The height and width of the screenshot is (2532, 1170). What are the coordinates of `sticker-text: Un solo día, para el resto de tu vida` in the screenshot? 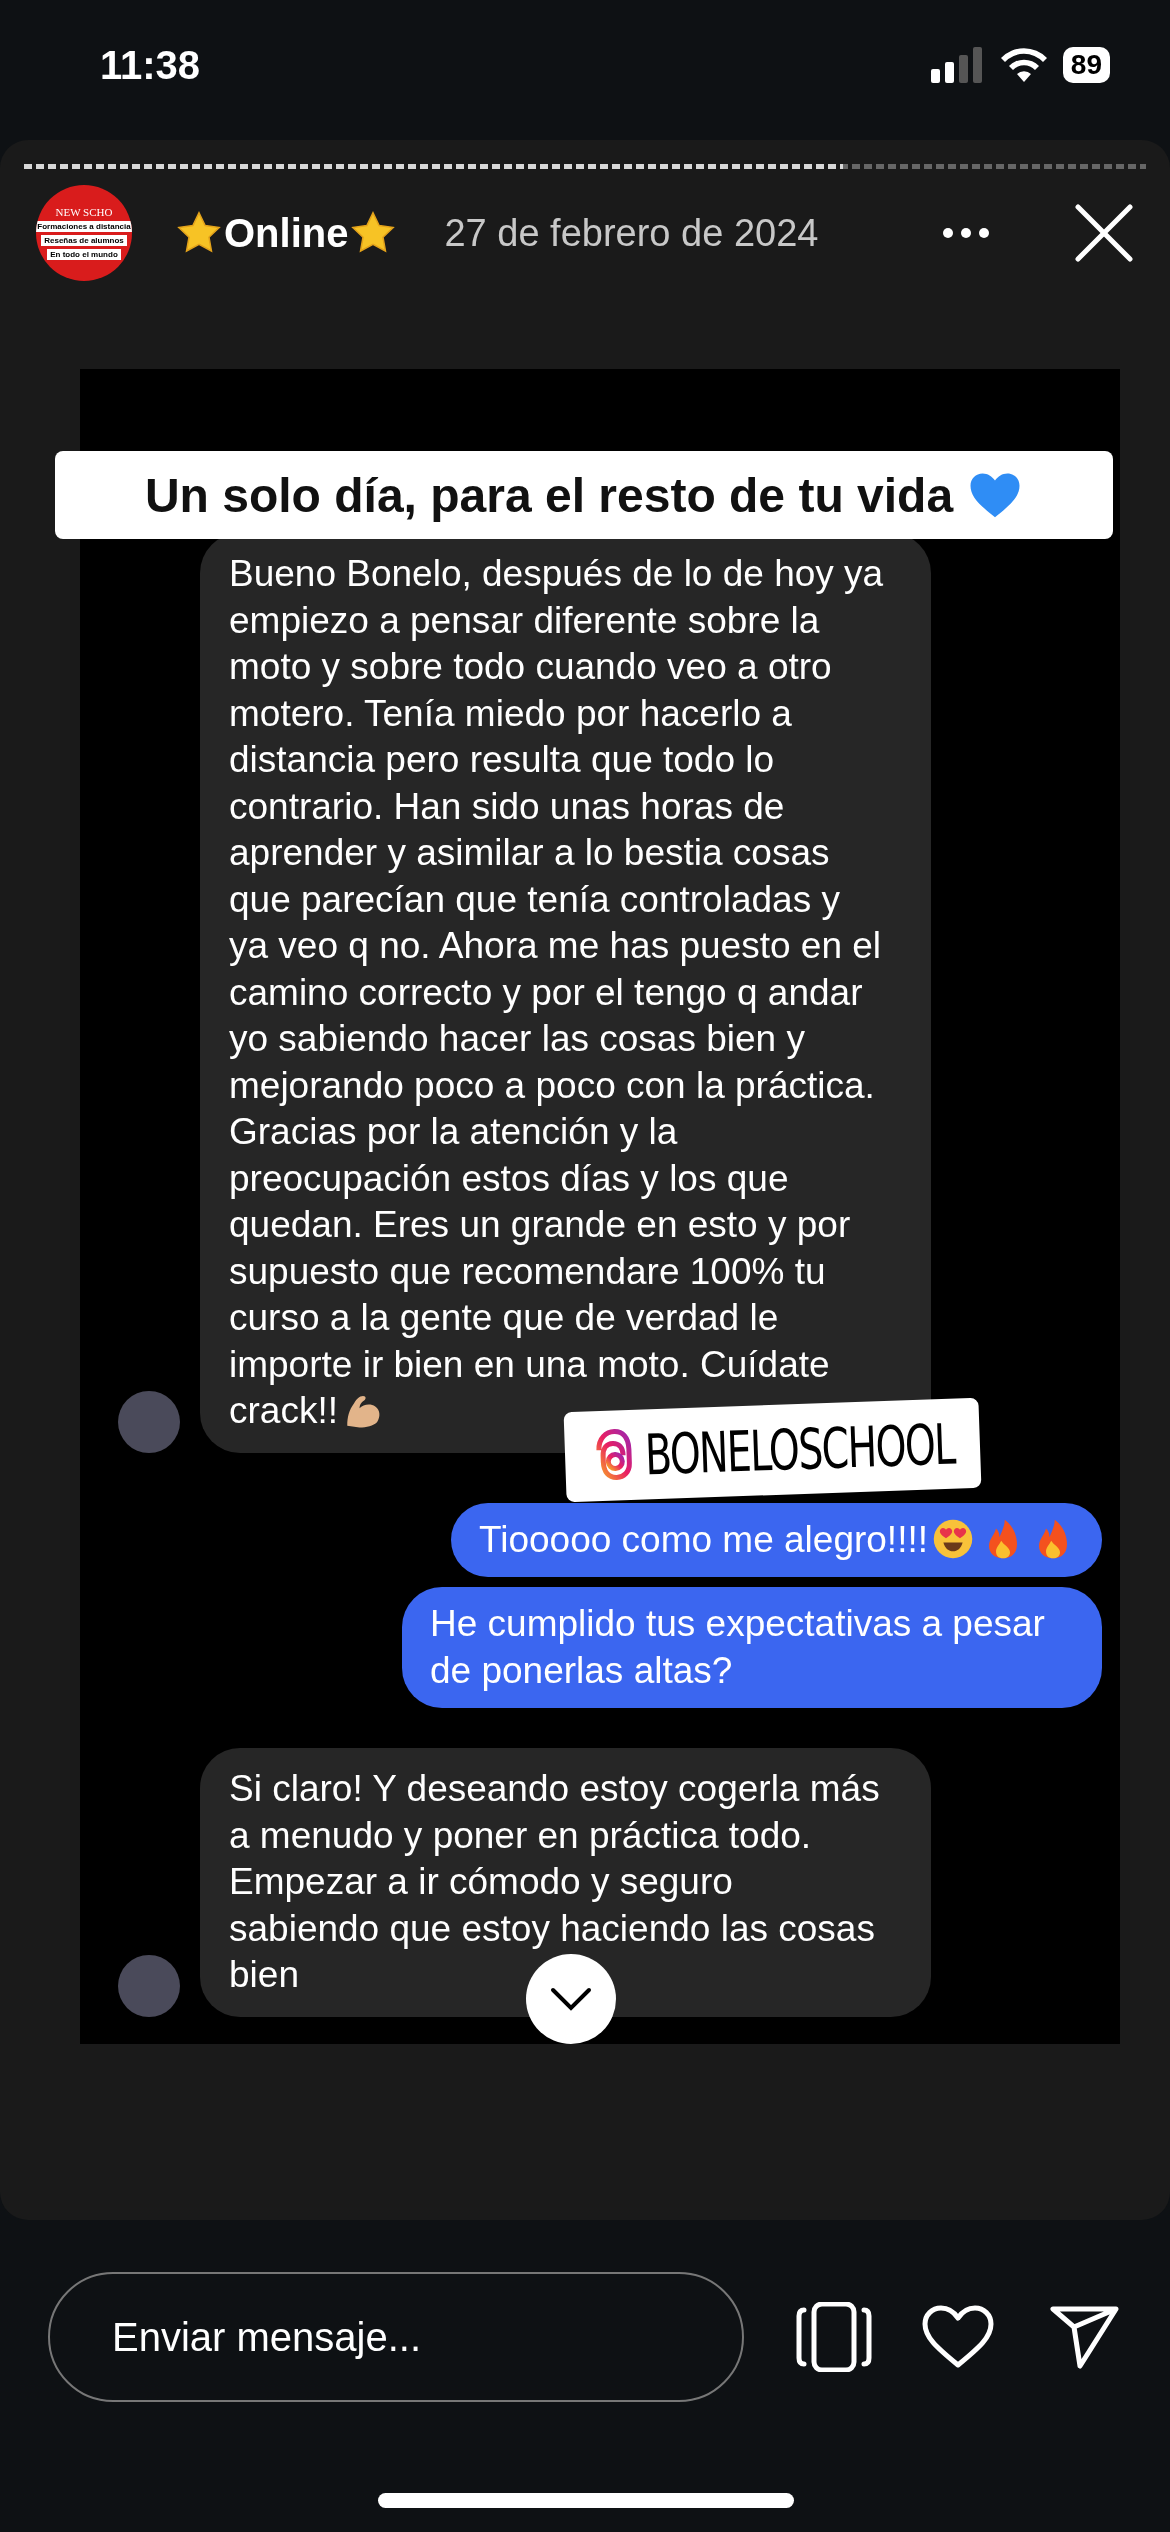 It's located at (549, 495).